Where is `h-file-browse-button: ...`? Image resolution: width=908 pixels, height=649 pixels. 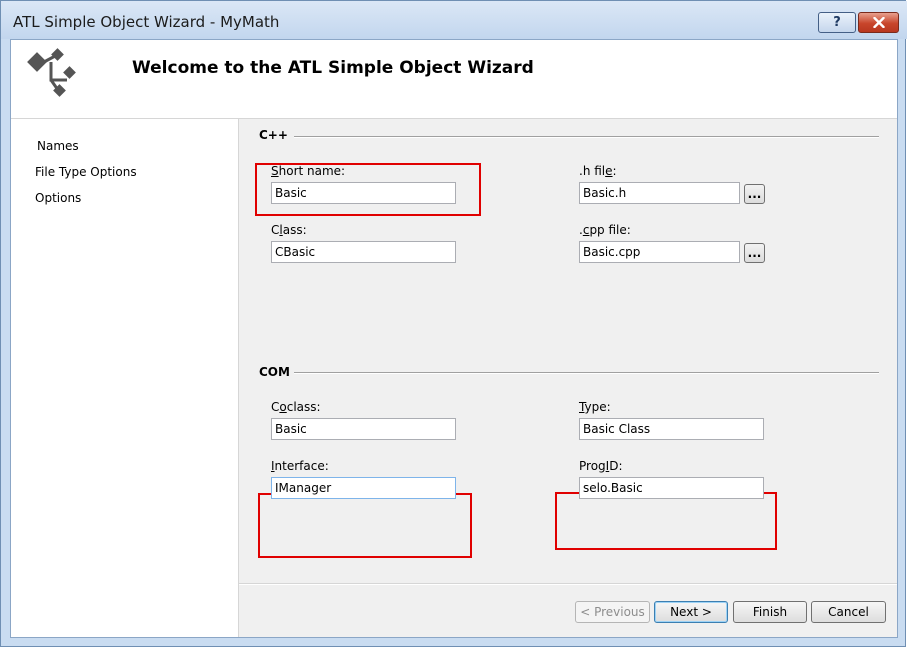
h-file-browse-button: ... is located at coordinates (754, 194).